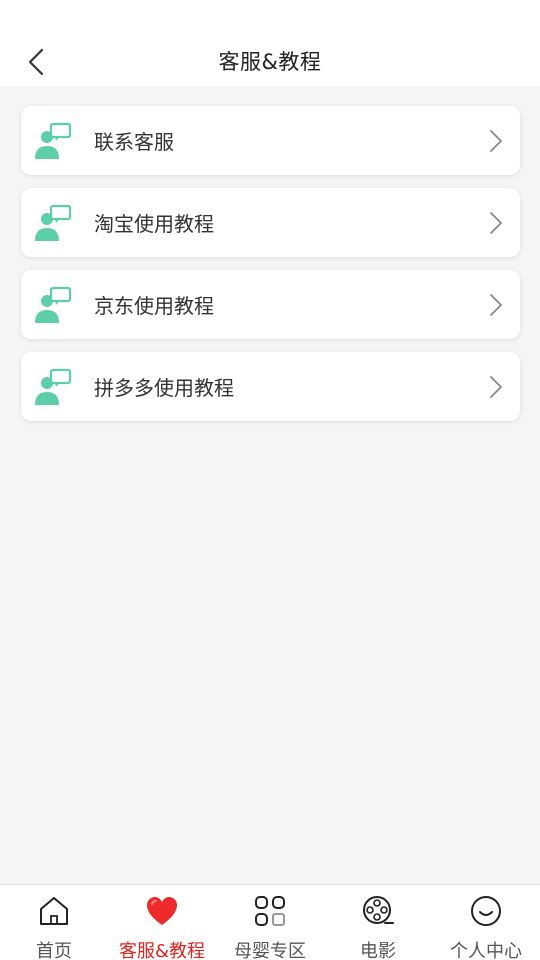 The image size is (540, 960). I want to click on tab-mother-baby: 母婴专区, so click(270, 922).